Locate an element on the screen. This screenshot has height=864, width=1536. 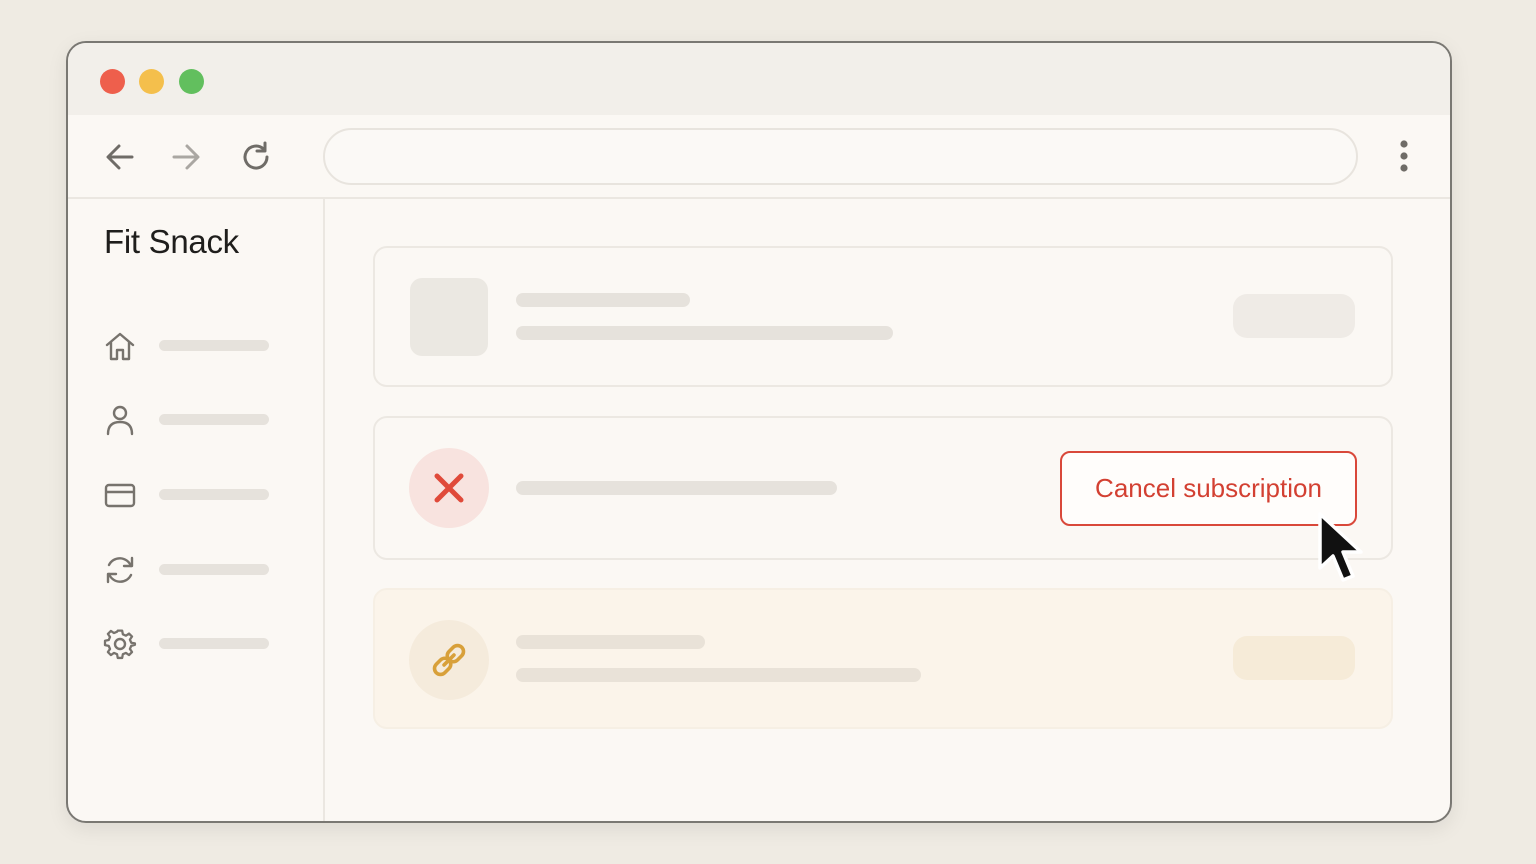
card-icon is located at coordinates (120, 495).